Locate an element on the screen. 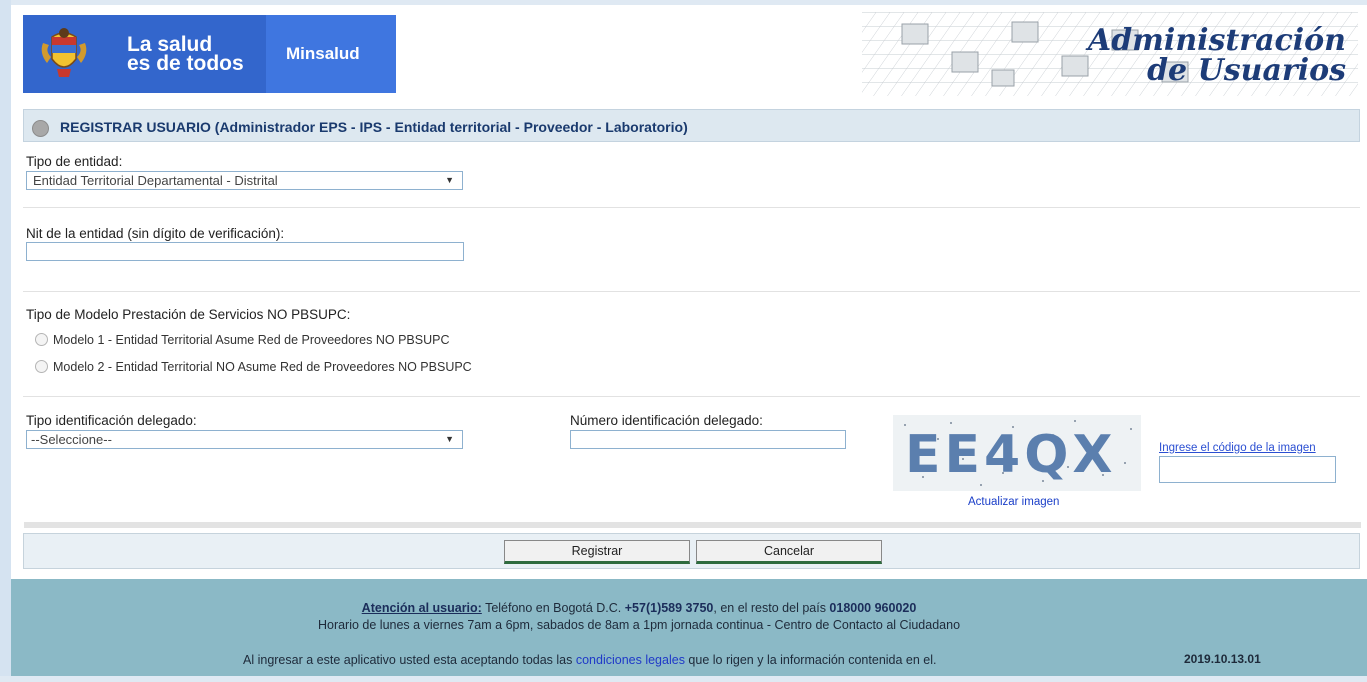  ministry-name: Minsalud is located at coordinates (323, 53).